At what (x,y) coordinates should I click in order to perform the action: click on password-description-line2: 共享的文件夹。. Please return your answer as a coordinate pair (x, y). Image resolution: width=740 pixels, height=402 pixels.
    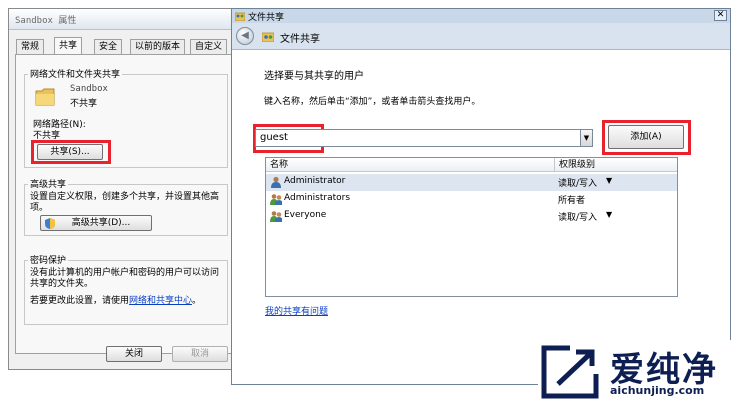
    Looking at the image, I should click on (62, 284).